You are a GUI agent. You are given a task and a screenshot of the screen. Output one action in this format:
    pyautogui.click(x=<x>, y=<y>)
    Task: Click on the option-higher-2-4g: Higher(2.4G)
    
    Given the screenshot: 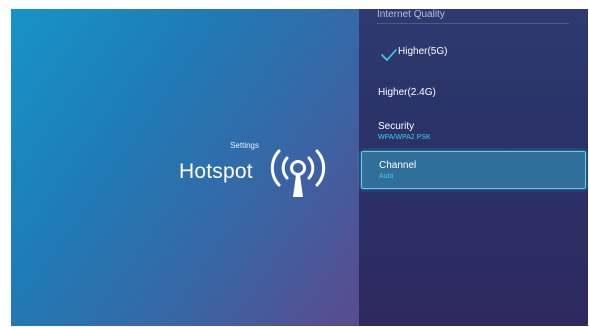 What is the action you would take?
    pyautogui.click(x=473, y=96)
    